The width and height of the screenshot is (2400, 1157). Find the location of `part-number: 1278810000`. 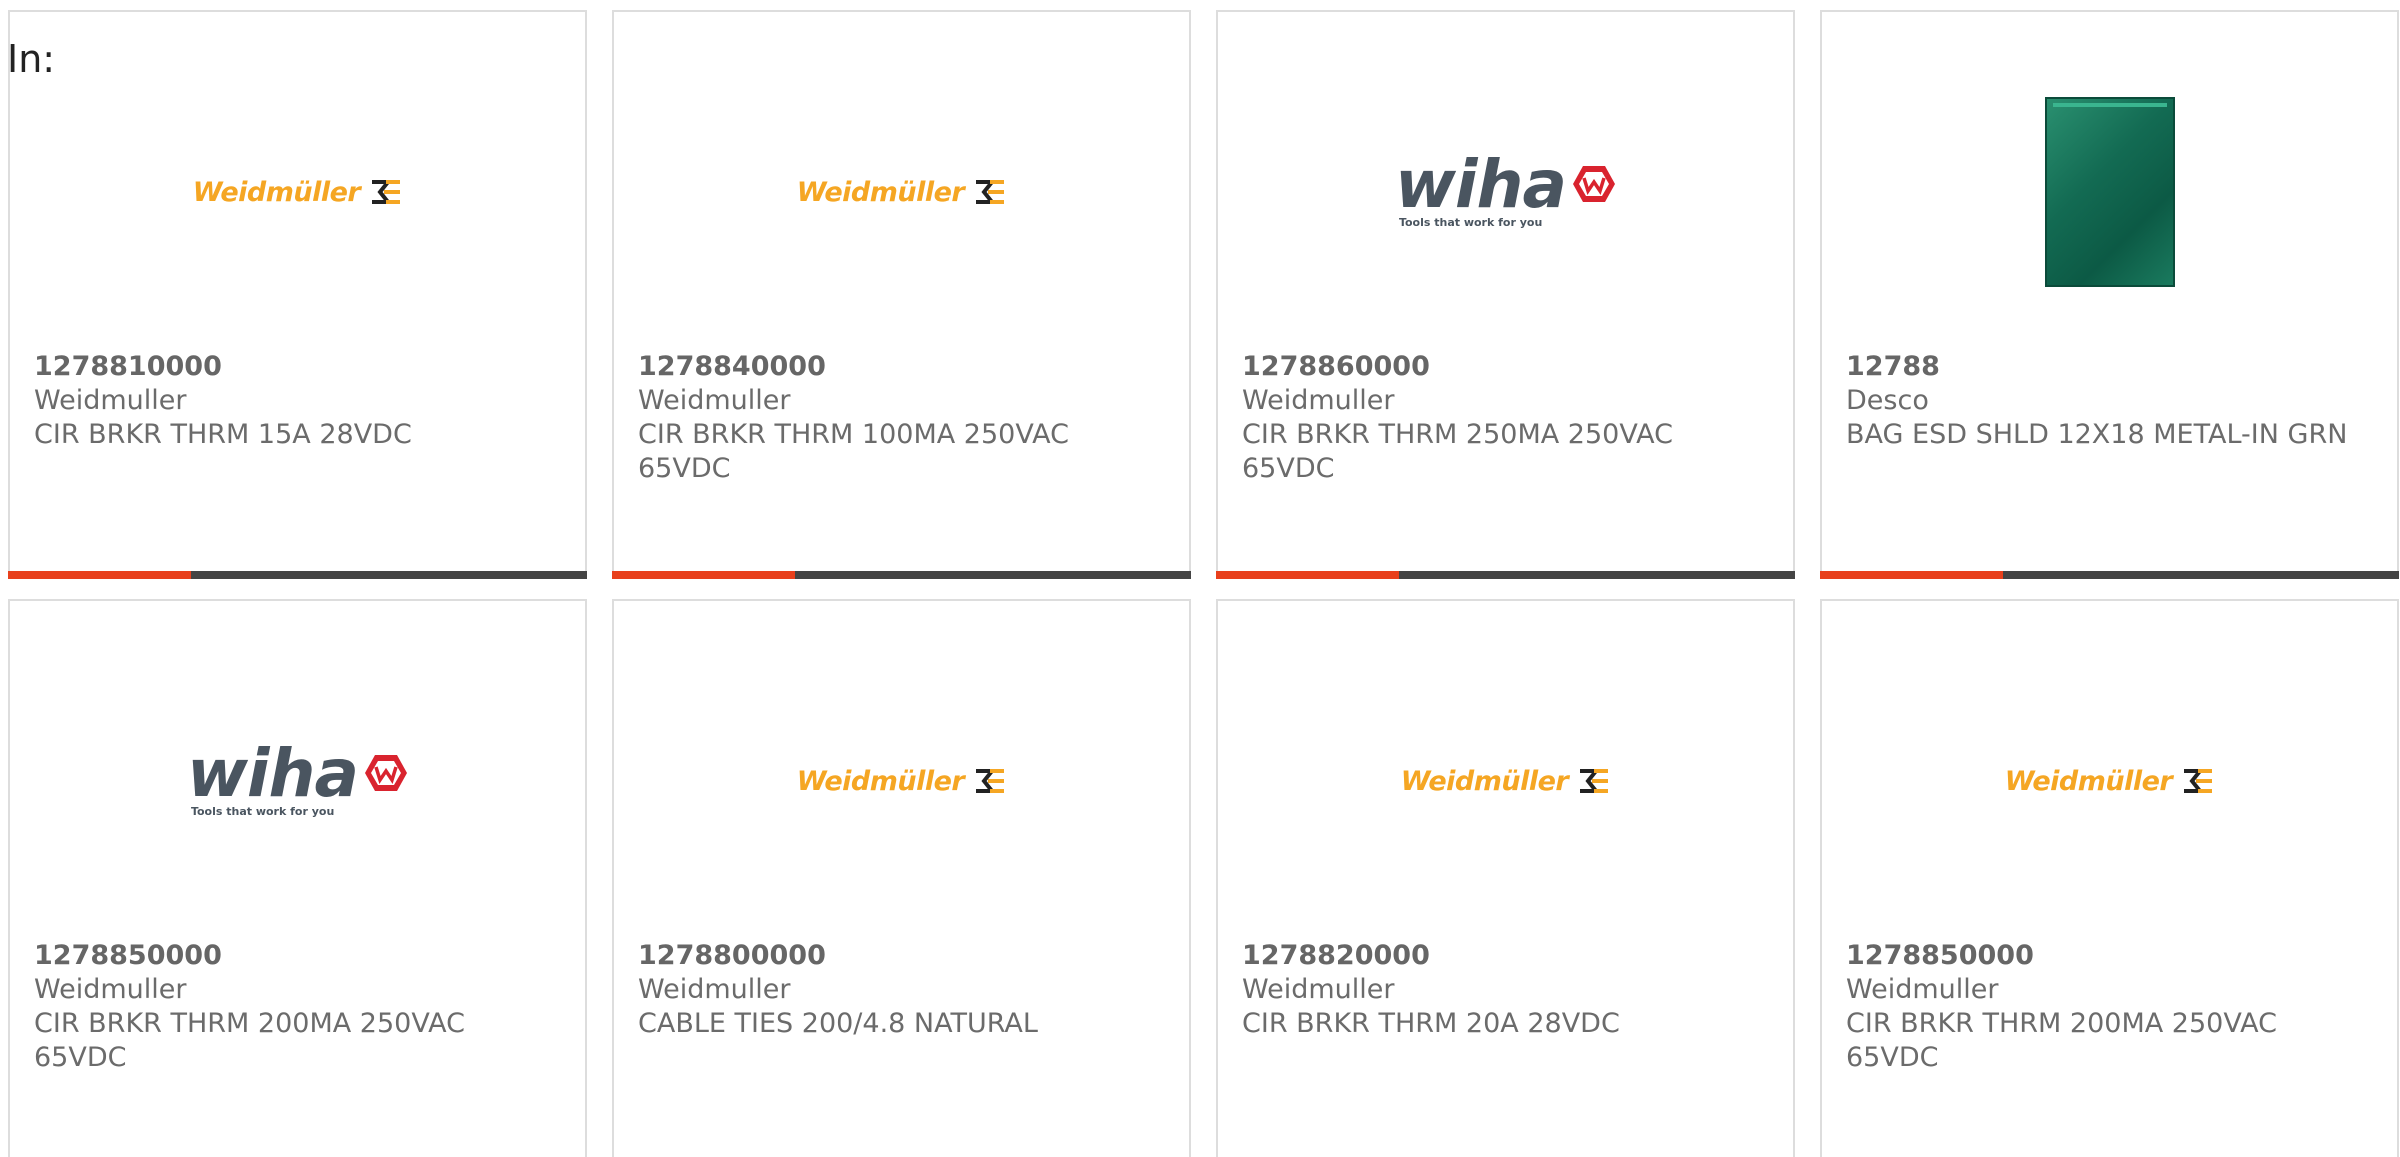

part-number: 1278810000 is located at coordinates (297, 367).